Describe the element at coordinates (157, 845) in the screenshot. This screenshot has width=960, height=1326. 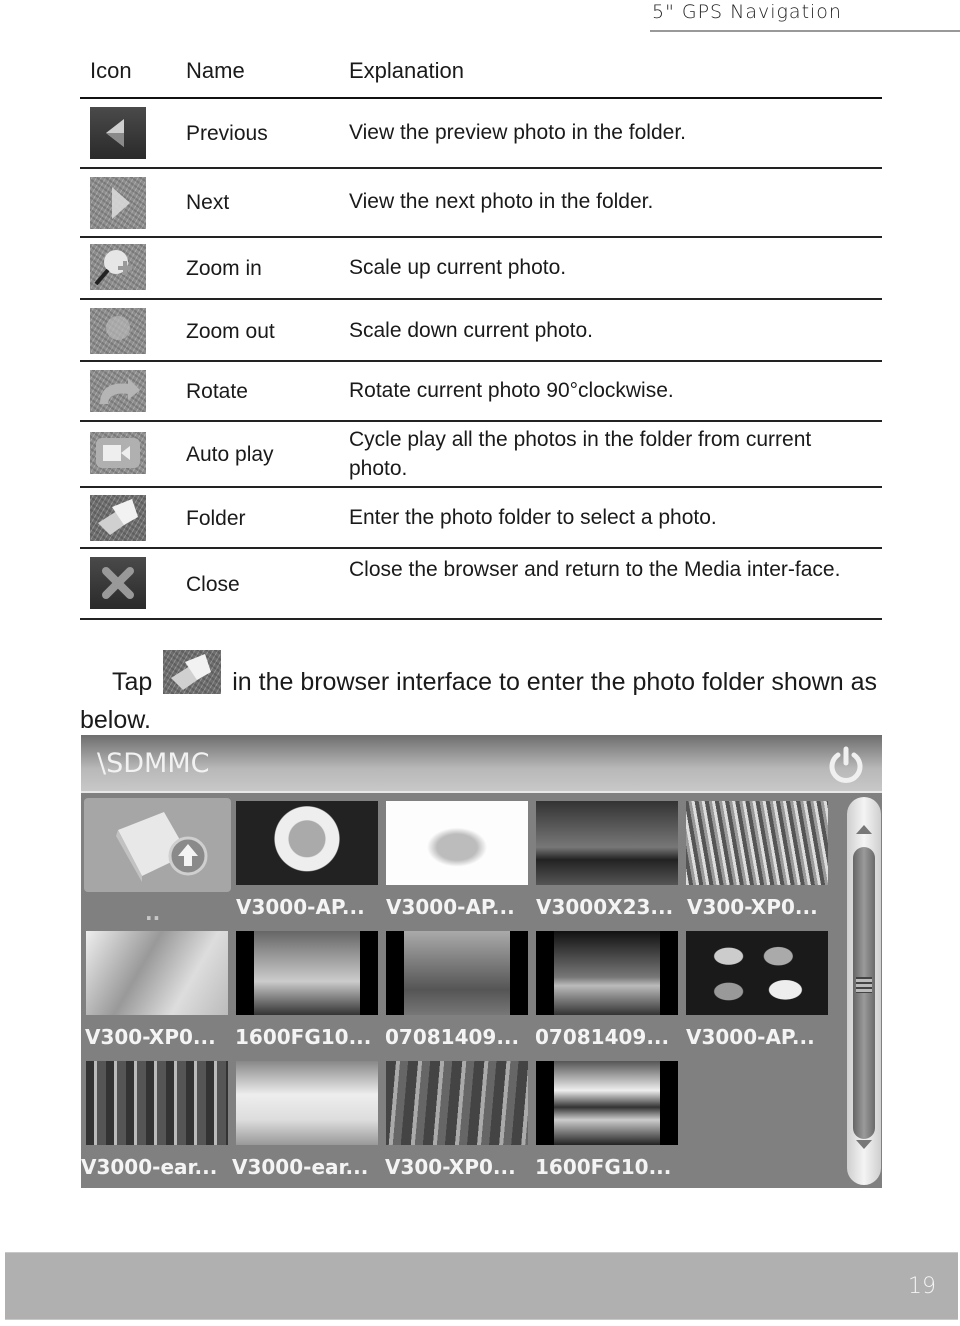
I see `parent-folder-button` at that location.